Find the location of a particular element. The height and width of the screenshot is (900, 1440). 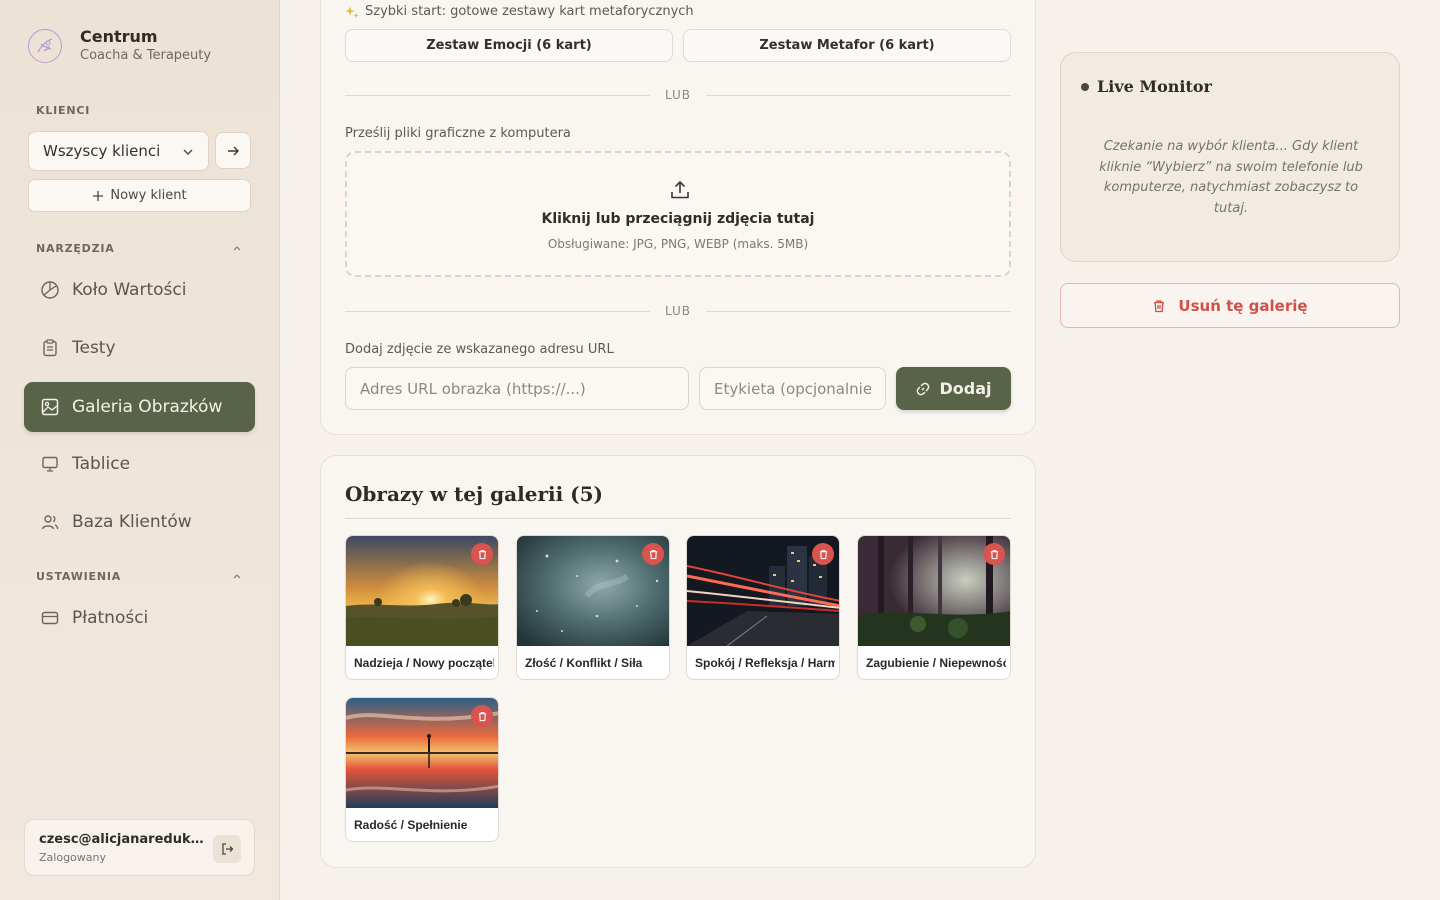

sidebar-item-clients-database: Baza Klientów is located at coordinates (139, 522).